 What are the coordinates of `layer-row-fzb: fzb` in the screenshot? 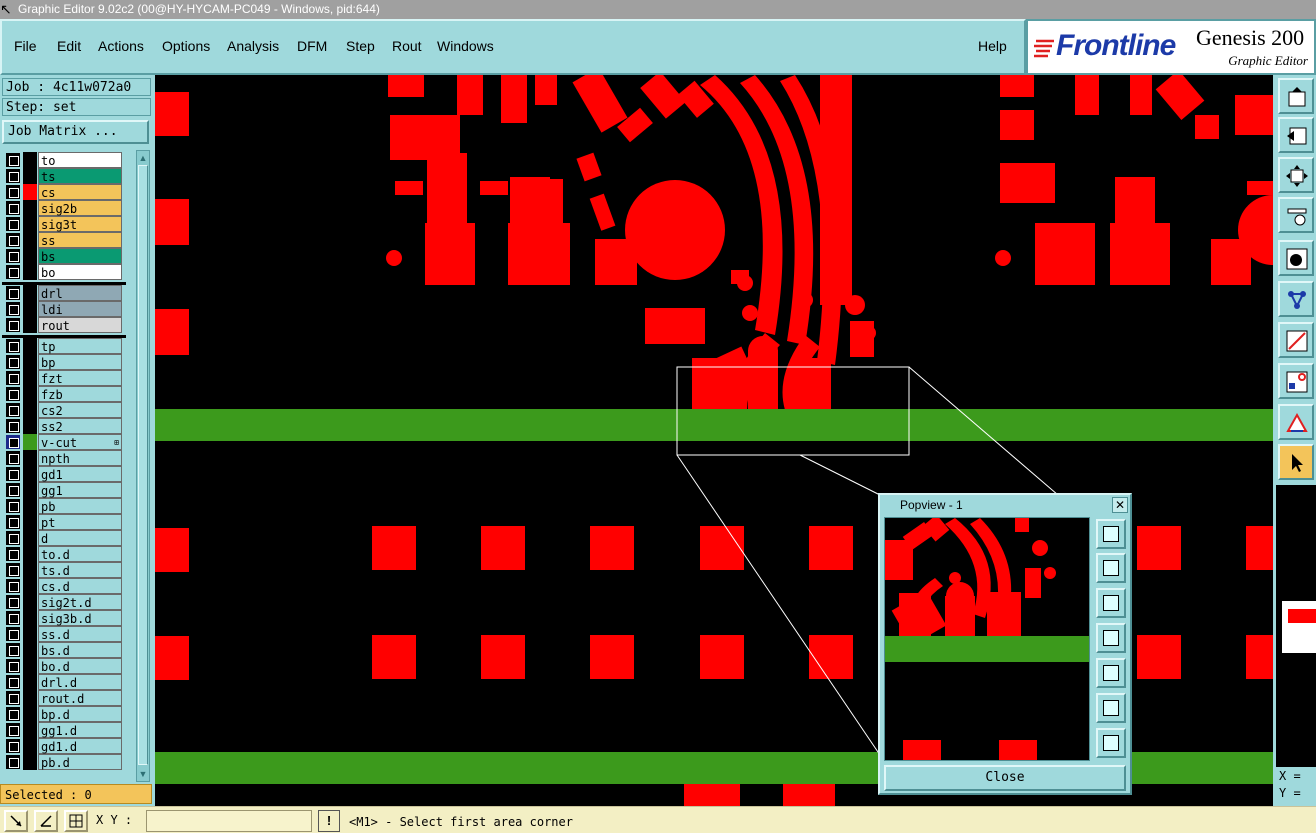 It's located at (64, 394).